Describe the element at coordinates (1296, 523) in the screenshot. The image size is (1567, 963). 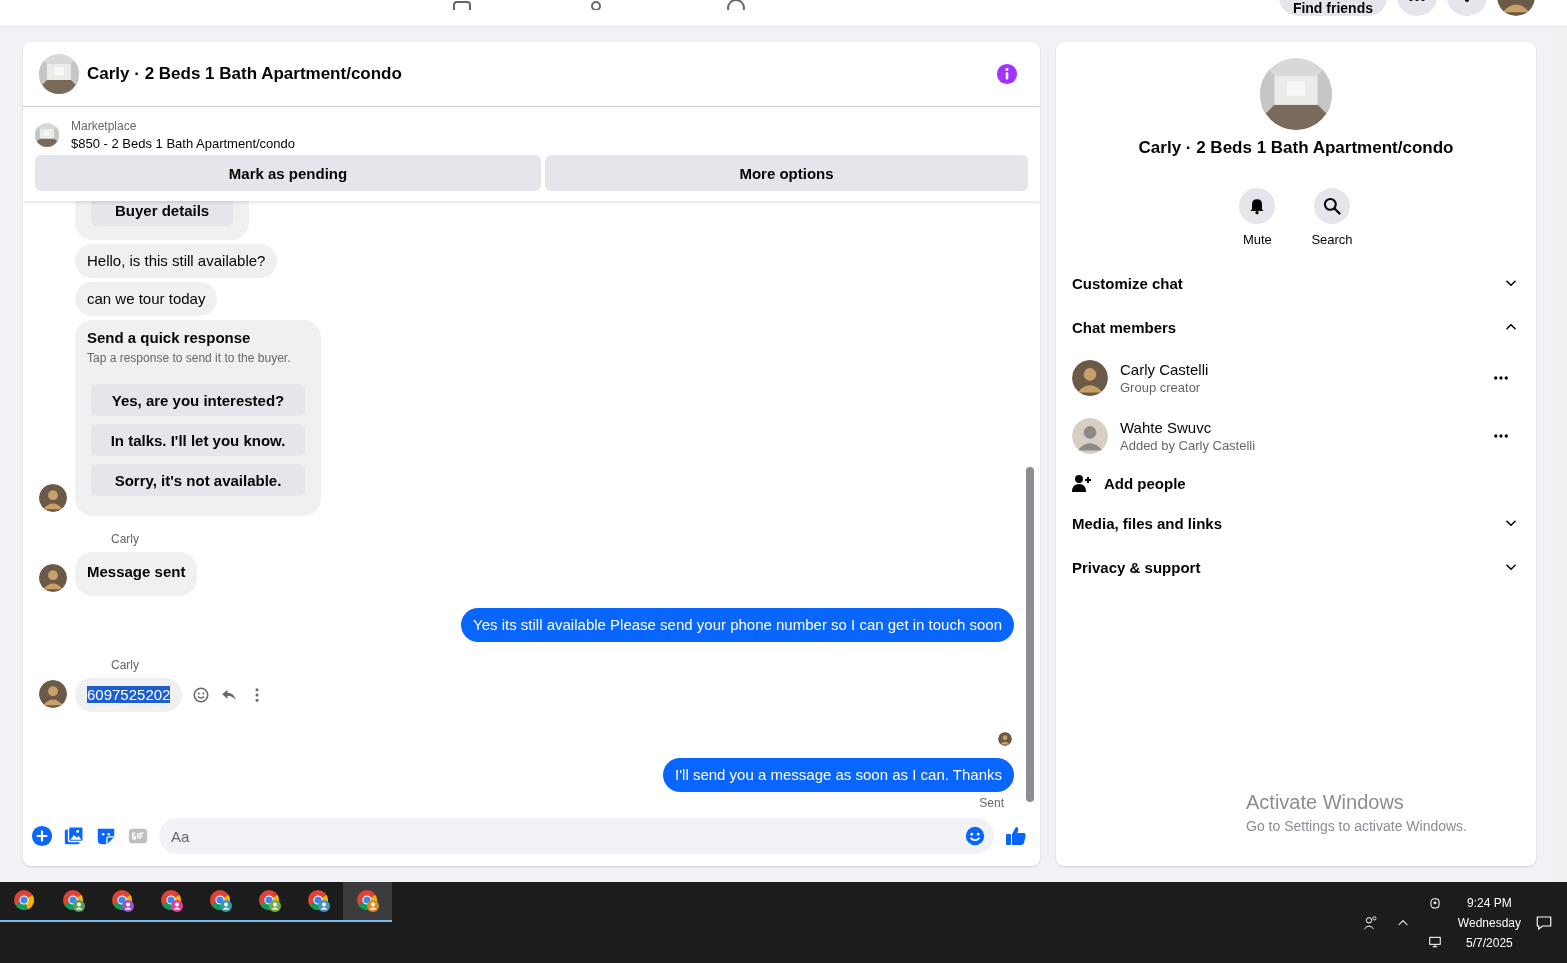
I see `section-header: Media, files and links` at that location.